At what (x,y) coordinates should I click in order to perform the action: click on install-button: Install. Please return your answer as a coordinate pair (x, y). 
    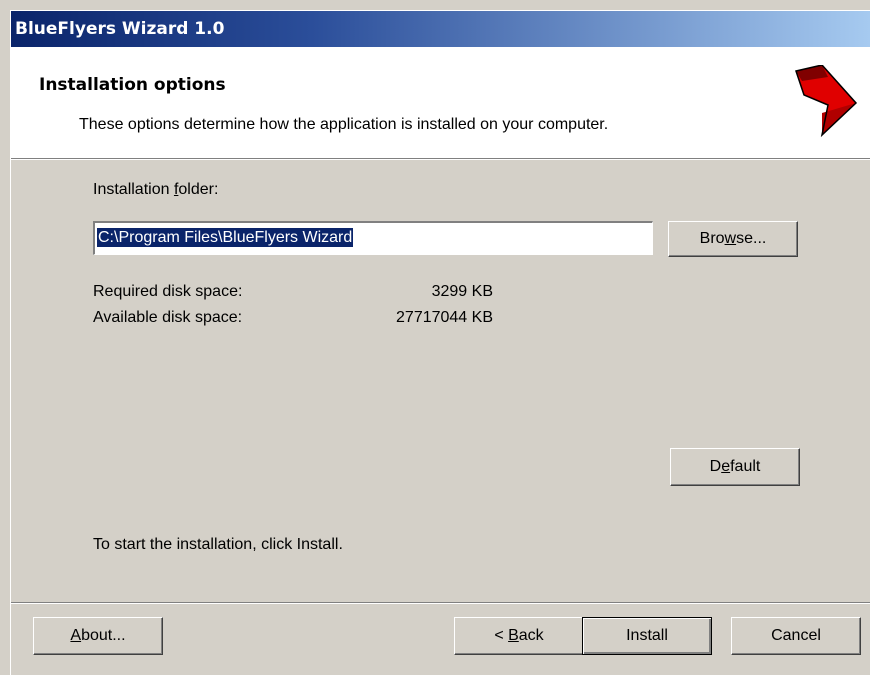
    Looking at the image, I should click on (647, 636).